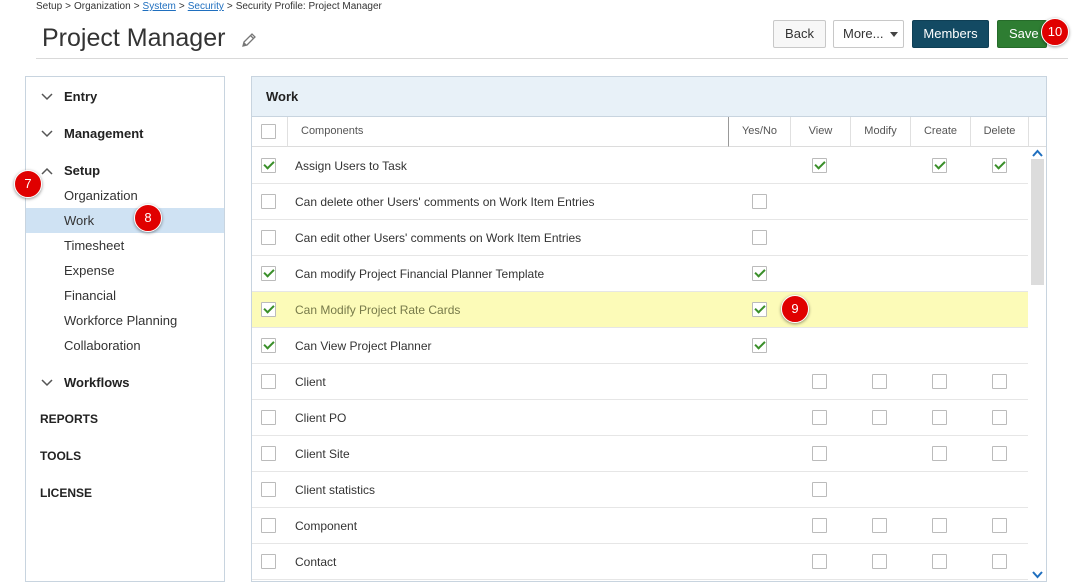 The image size is (1086, 588). I want to click on components-header: Components, so click(508, 132).